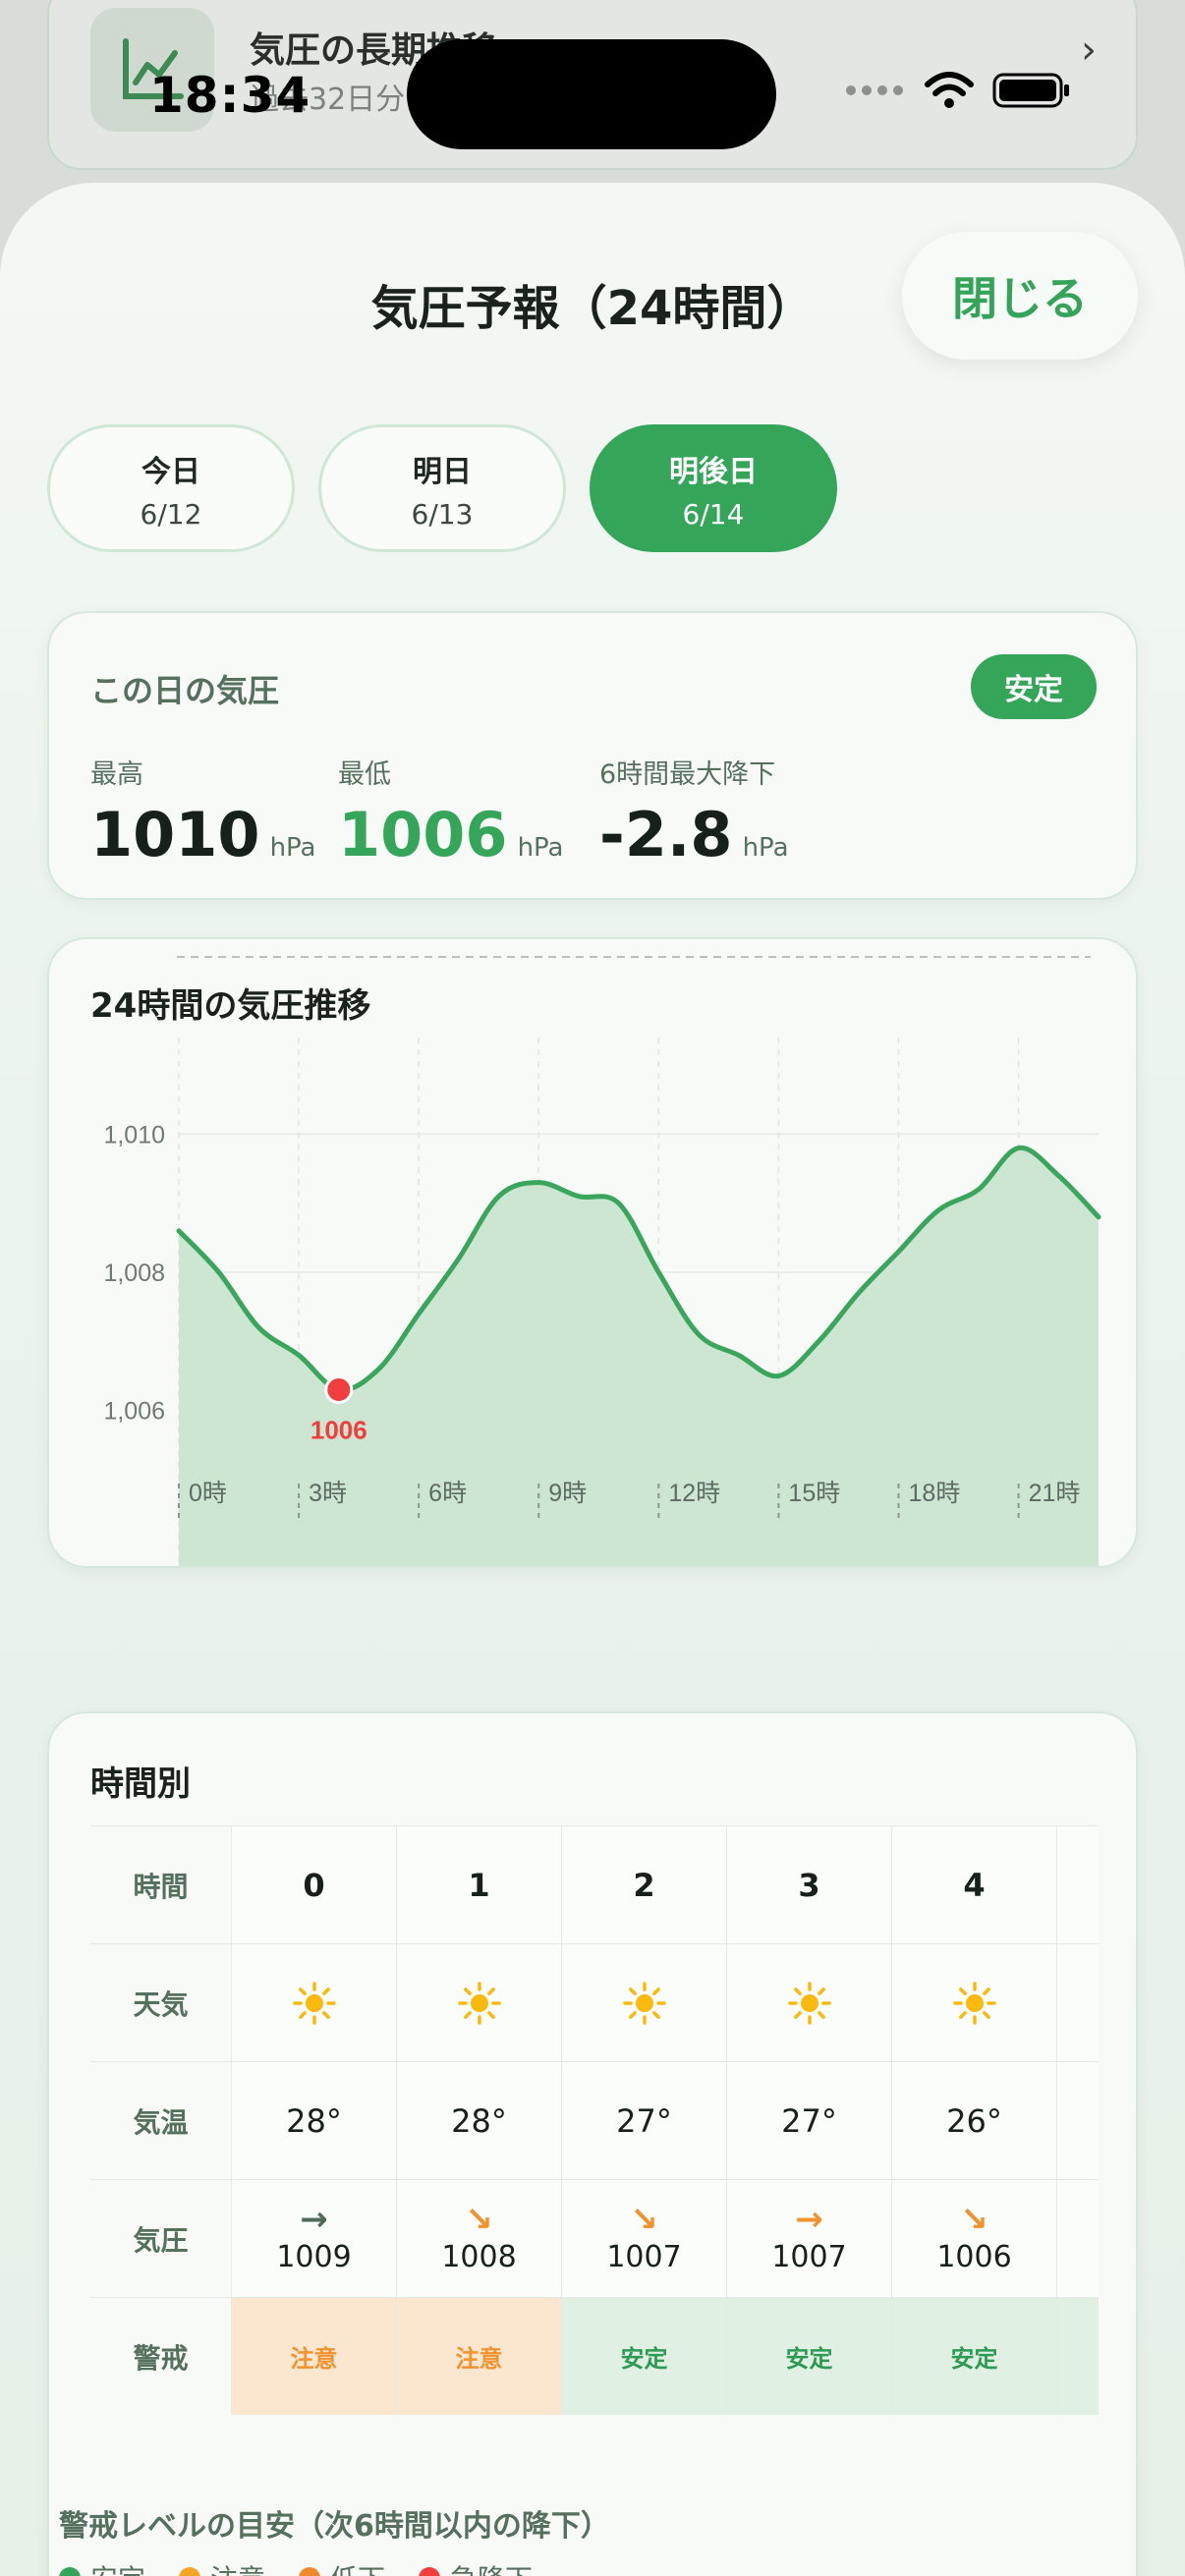 The image size is (1185, 2576). What do you see at coordinates (238, 2567) in the screenshot?
I see `legend-label: 注意` at bounding box center [238, 2567].